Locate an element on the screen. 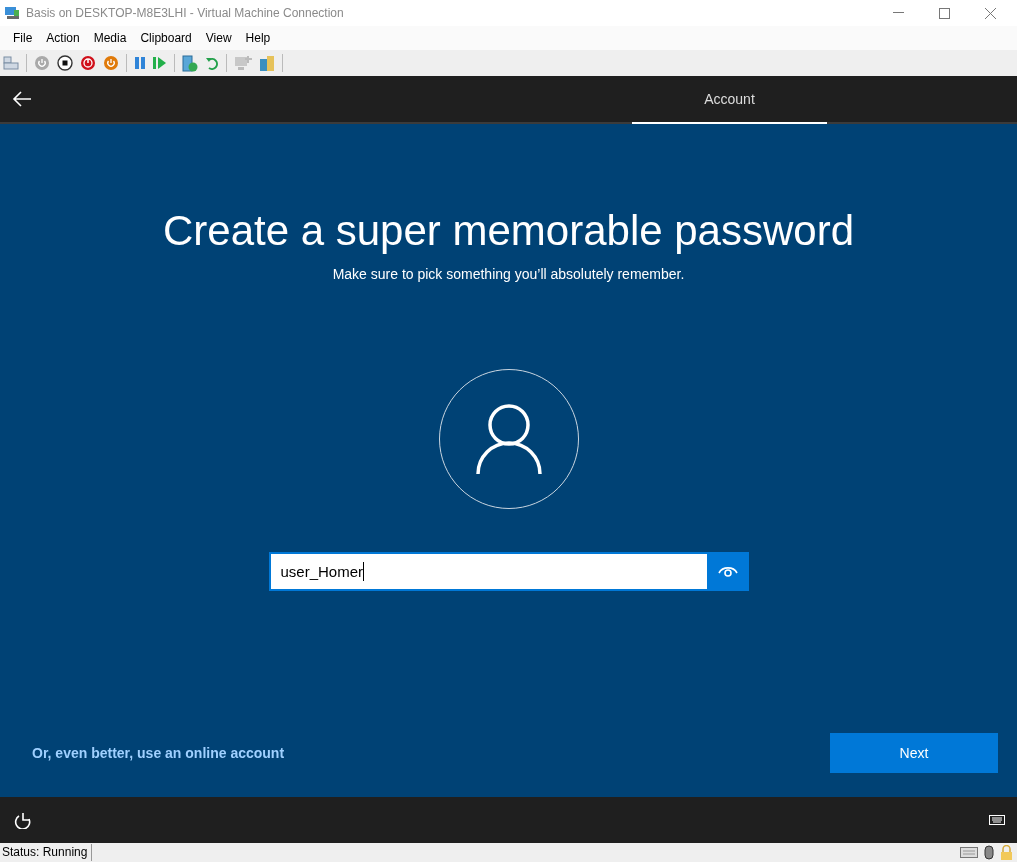  page-subheading: Make sure to pick something you’ll absolutely remember. is located at coordinates (508, 274).